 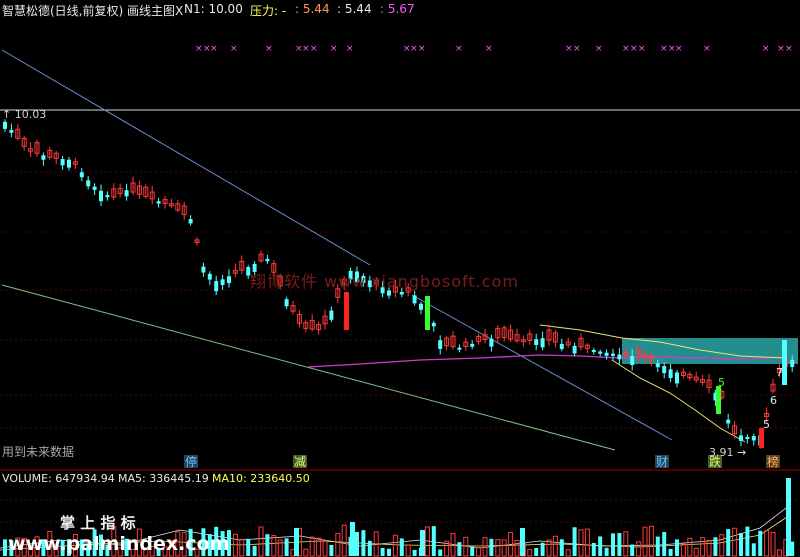 What do you see at coordinates (261, 478) in the screenshot?
I see `volume-ma10-value: MA10: 233640.50` at bounding box center [261, 478].